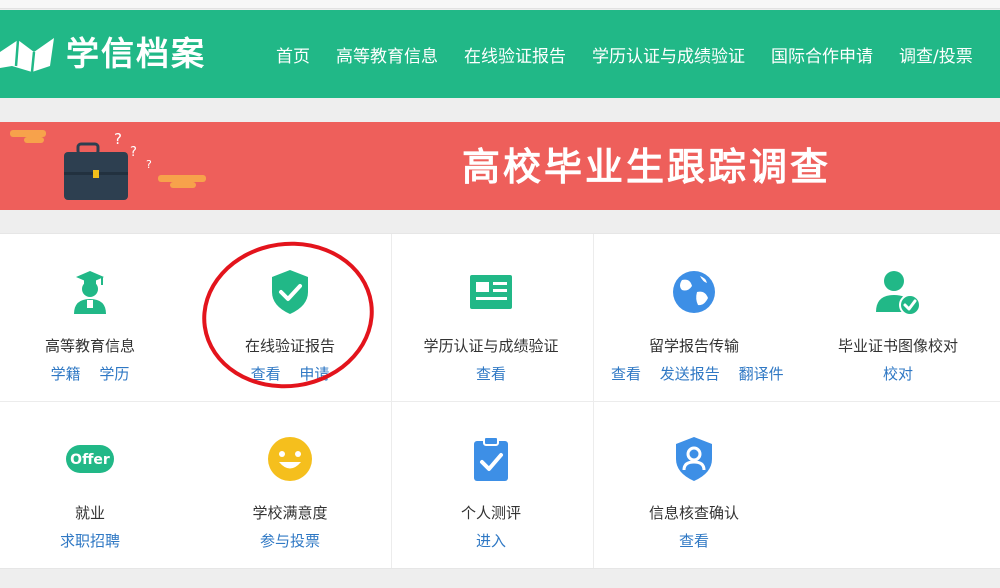  I want to click on certificate-card-icon, so click(491, 292).